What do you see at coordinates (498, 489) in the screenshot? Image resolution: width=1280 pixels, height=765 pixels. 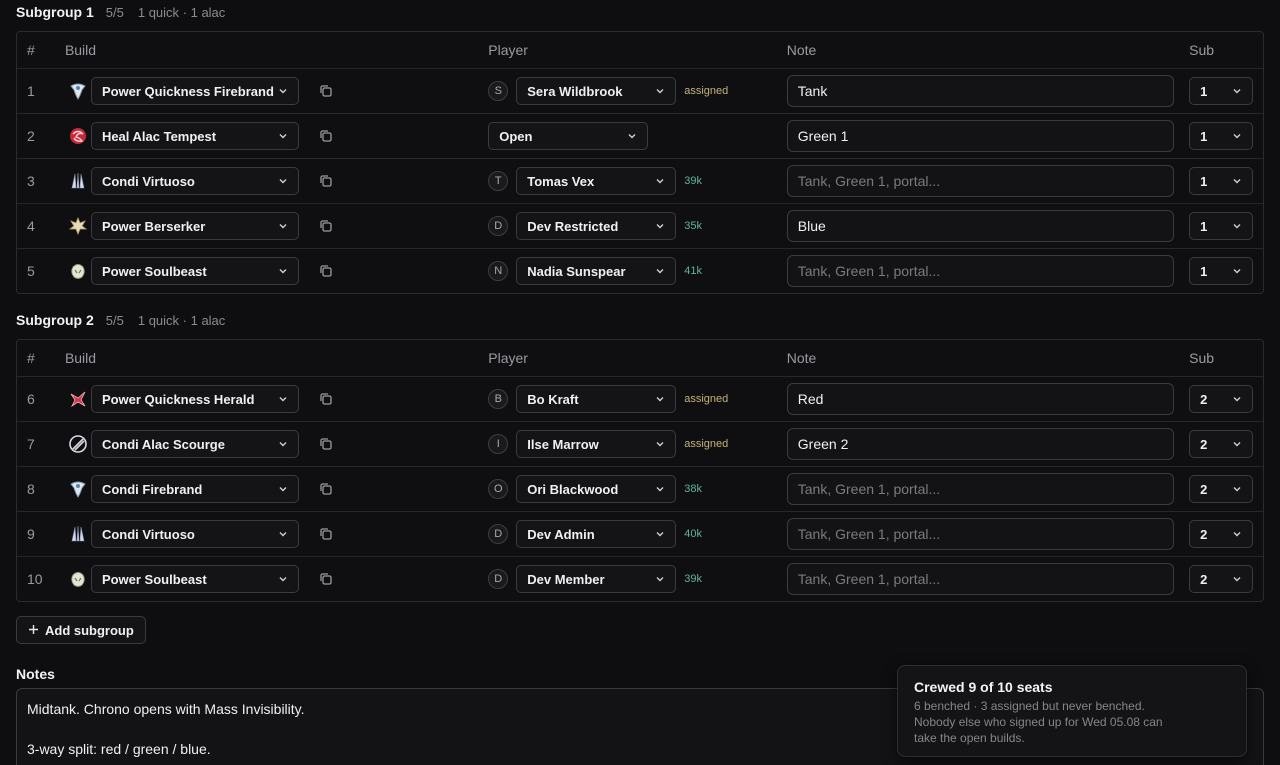 I see `avatar: O` at bounding box center [498, 489].